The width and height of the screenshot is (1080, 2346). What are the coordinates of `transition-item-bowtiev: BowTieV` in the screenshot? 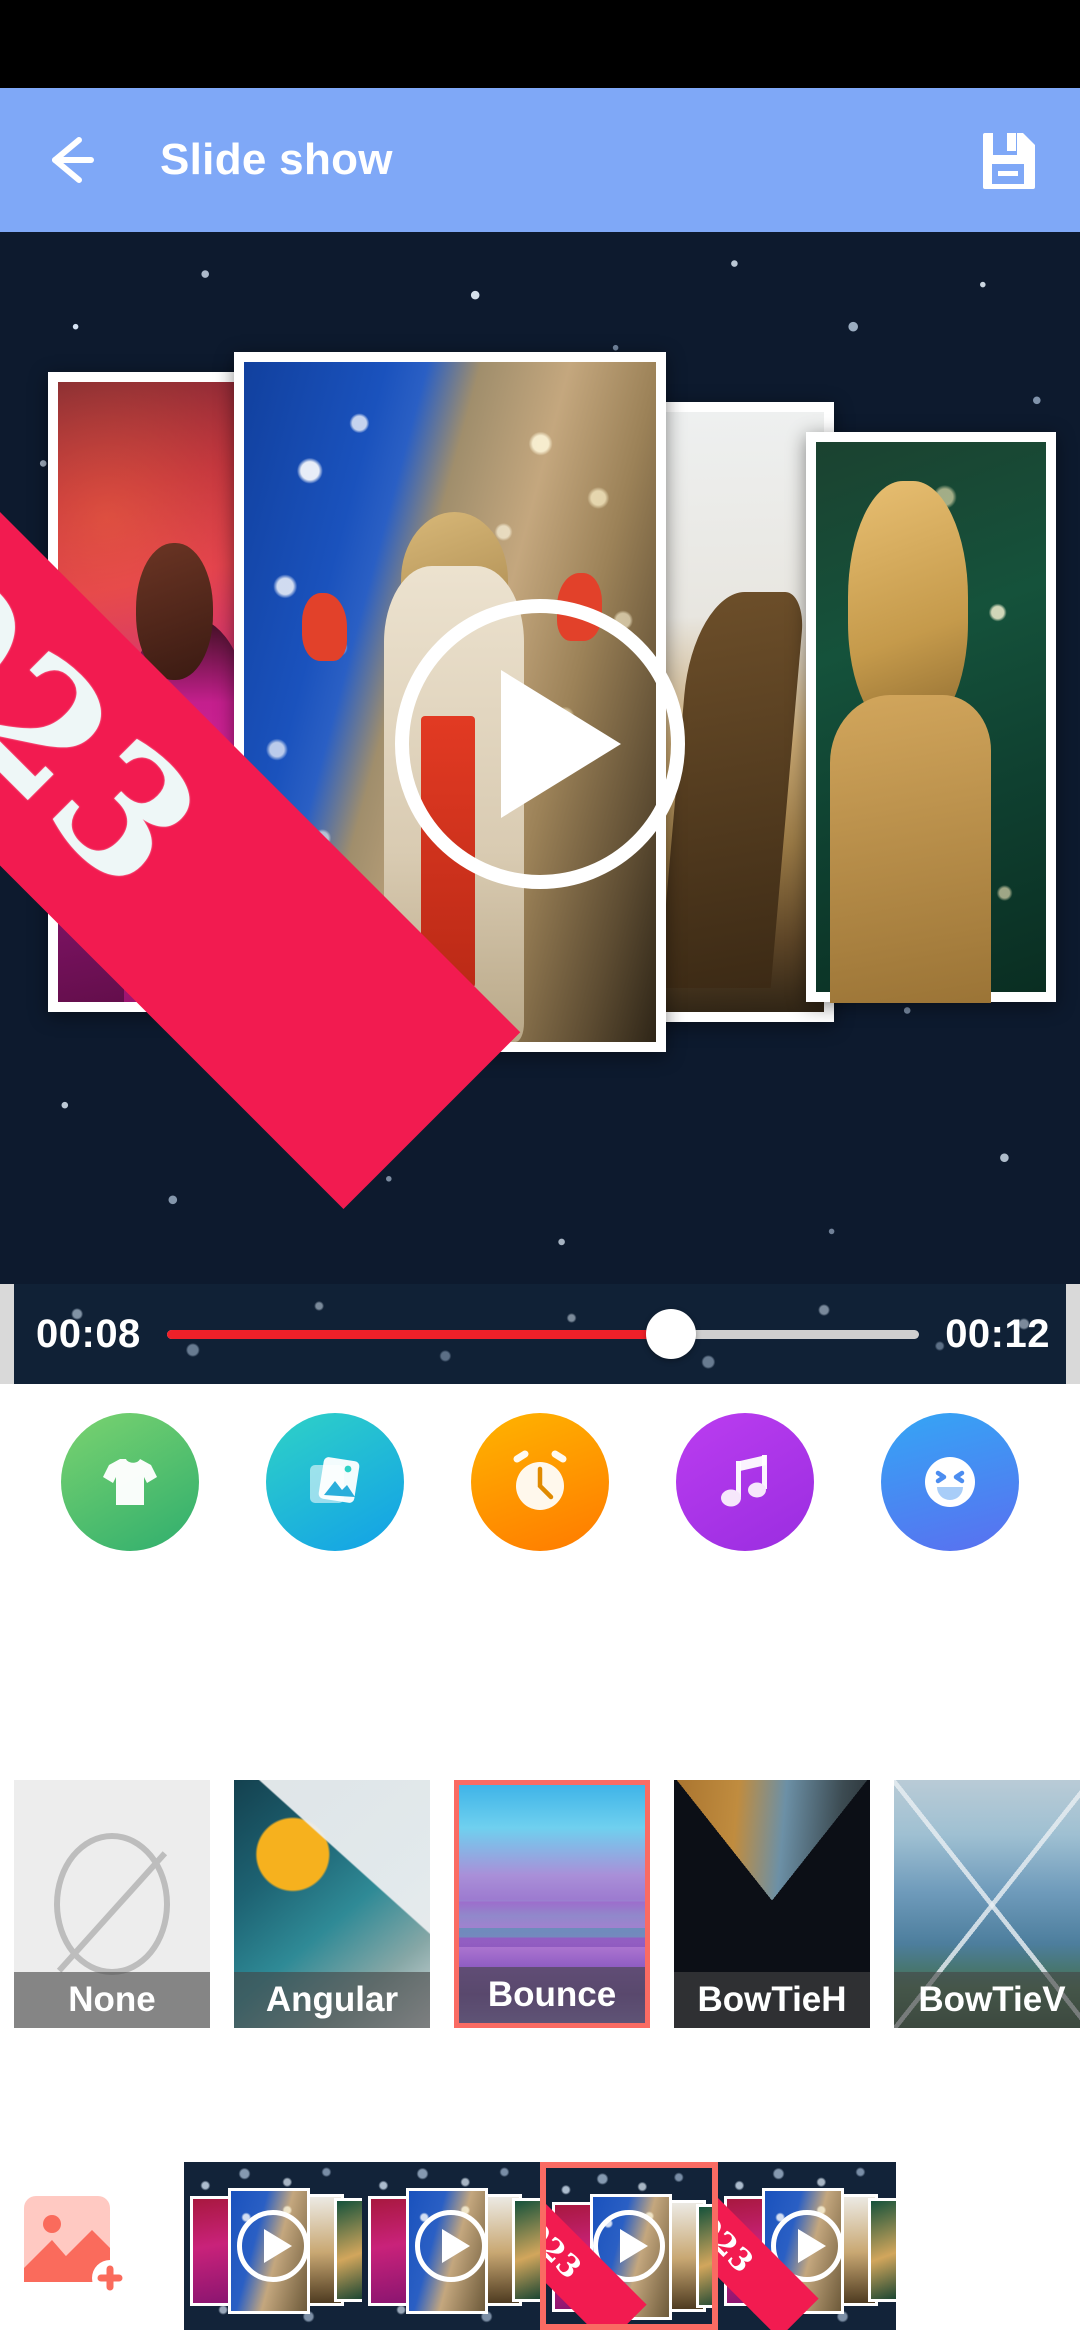 It's located at (987, 1904).